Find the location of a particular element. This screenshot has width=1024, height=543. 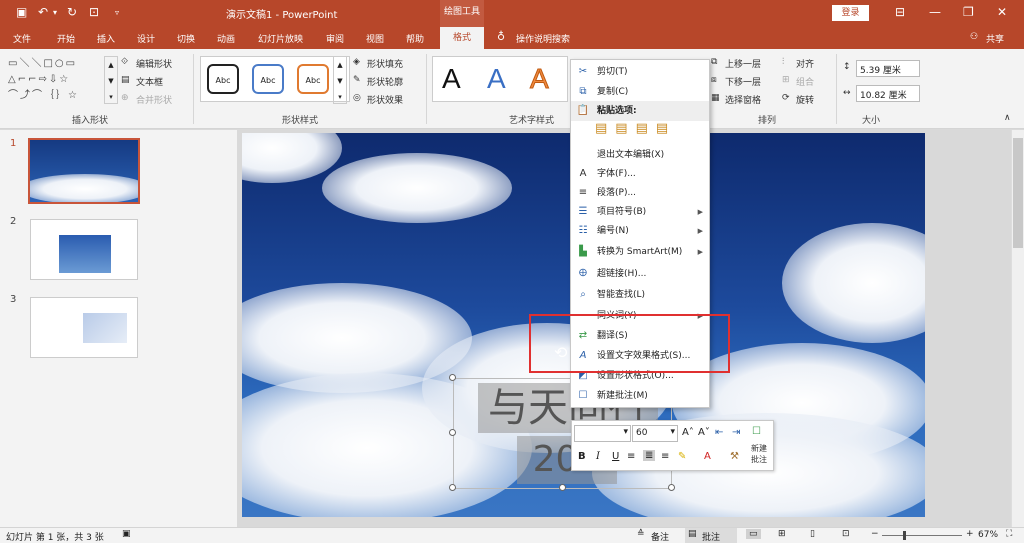

tab-file: 文件 is located at coordinates (22, 38).